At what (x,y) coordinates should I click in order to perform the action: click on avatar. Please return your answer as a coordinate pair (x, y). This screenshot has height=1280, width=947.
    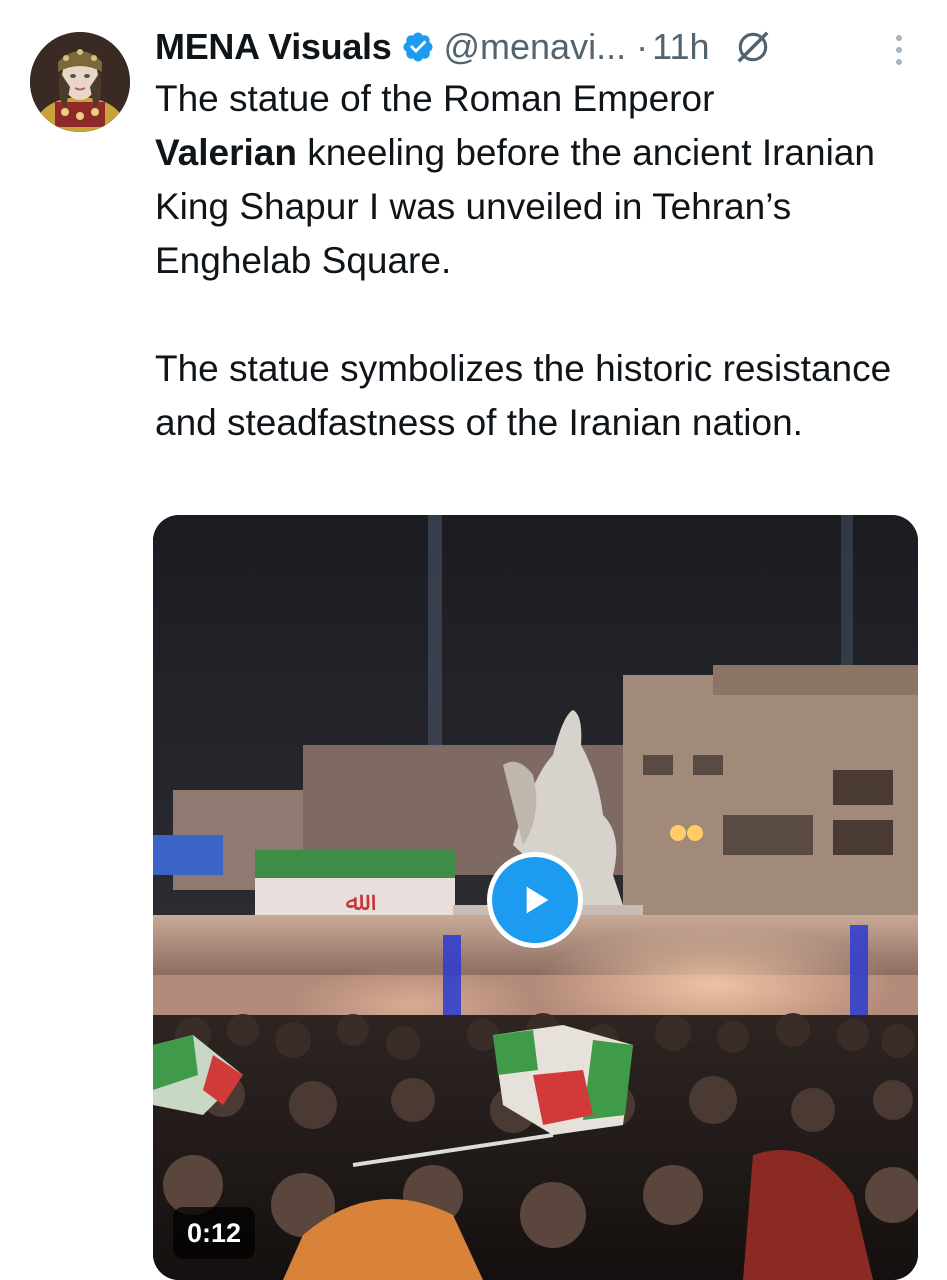
    Looking at the image, I should click on (80, 82).